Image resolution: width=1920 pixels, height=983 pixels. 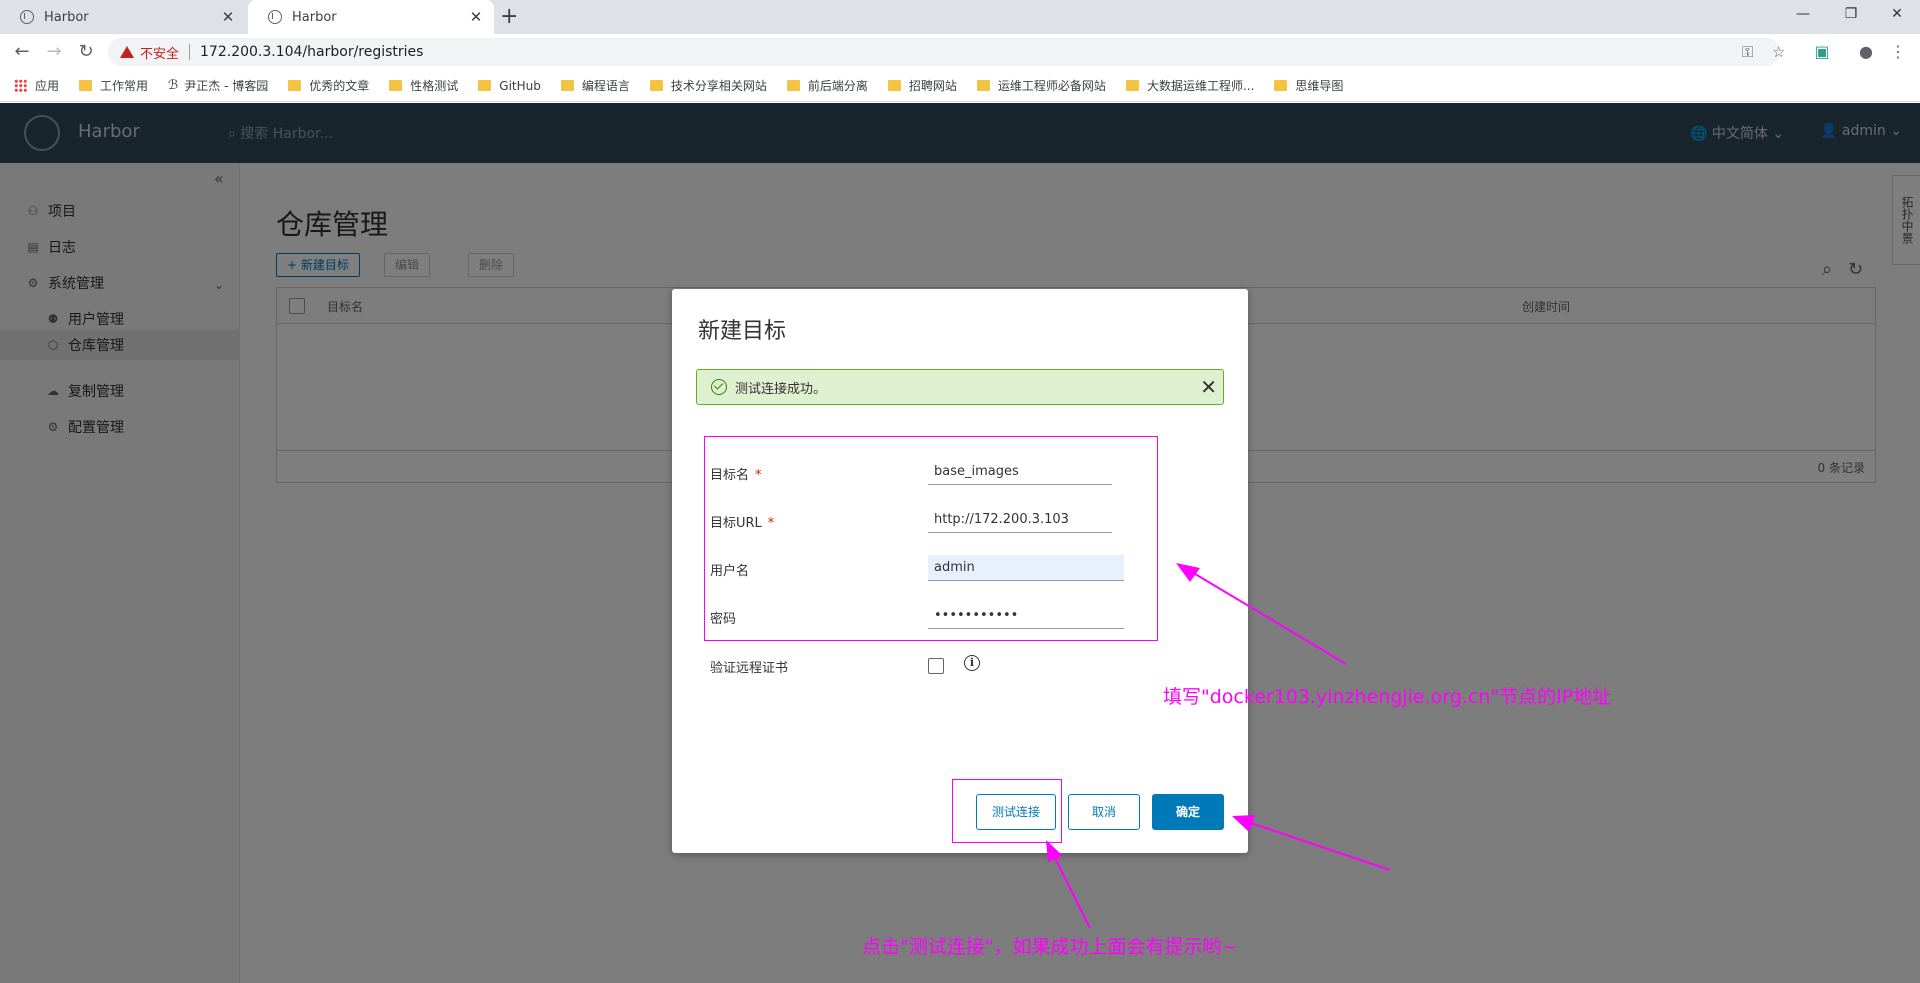 I want to click on bookmark-label: 优秀的文章, so click(x=339, y=86).